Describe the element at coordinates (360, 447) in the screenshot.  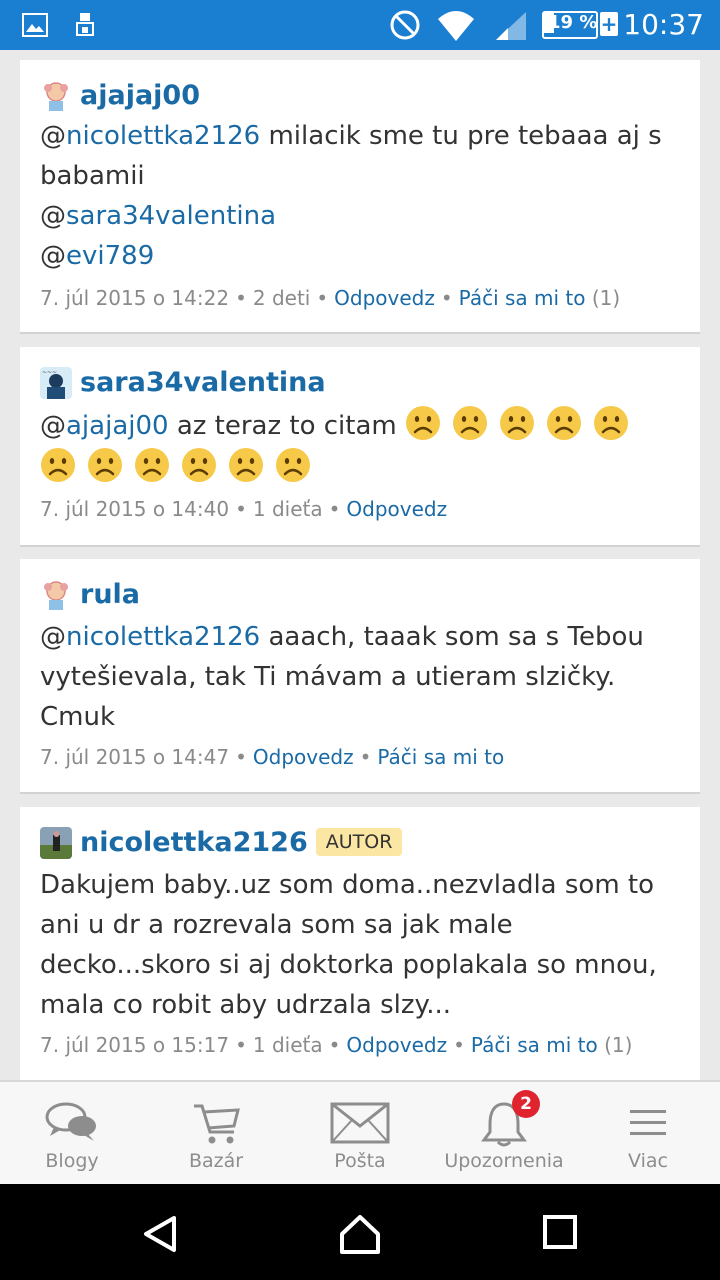
I see `comment-text: @ajajaj00 az teraz to citam` at that location.